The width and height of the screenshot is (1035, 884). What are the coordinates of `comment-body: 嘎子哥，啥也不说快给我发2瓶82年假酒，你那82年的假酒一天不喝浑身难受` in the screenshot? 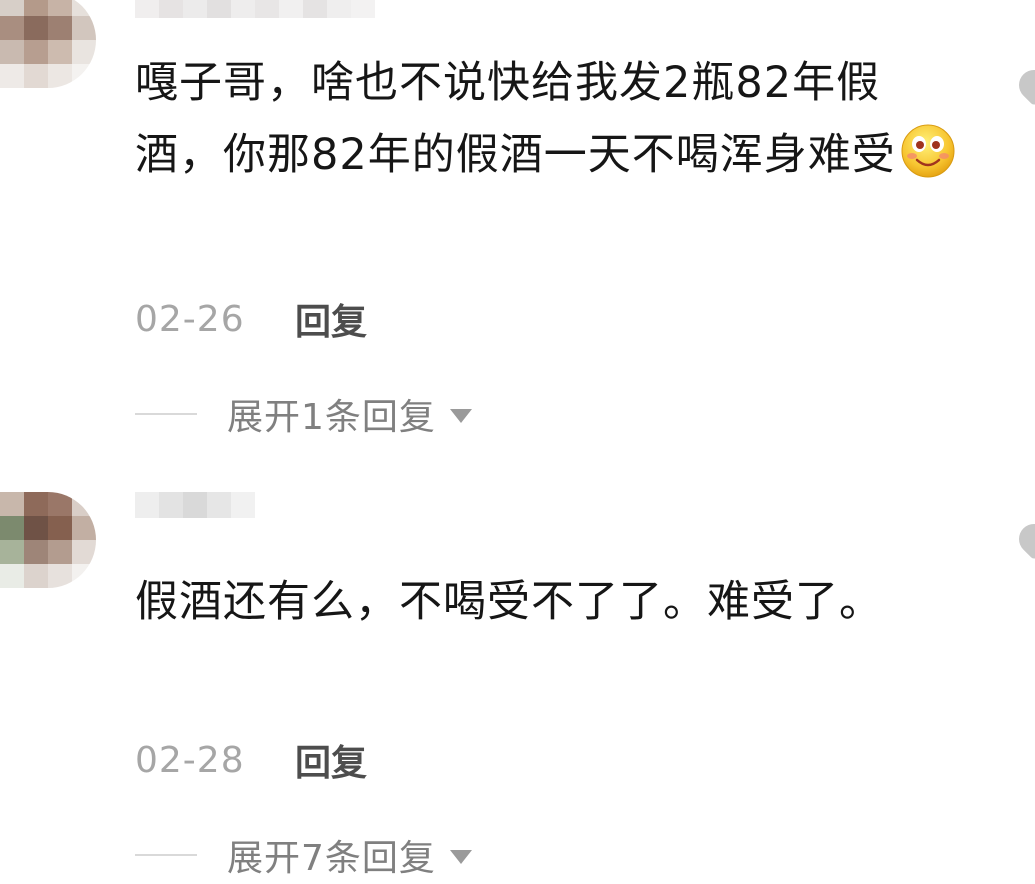 It's located at (515, 119).